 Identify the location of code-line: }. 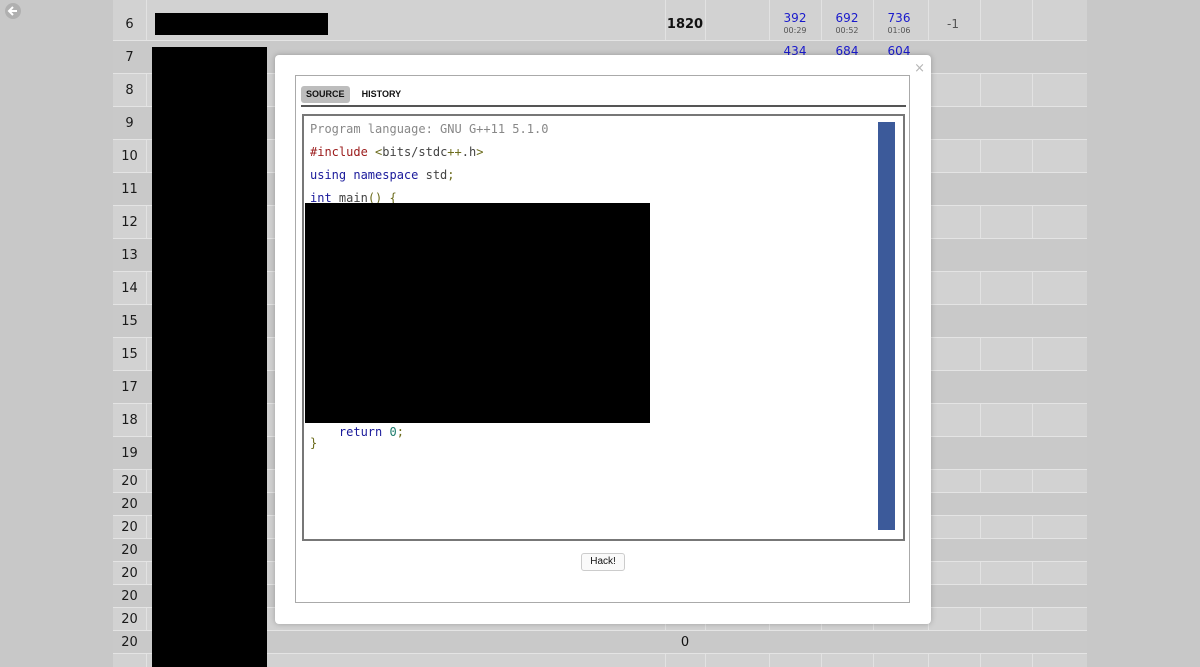
(313, 443).